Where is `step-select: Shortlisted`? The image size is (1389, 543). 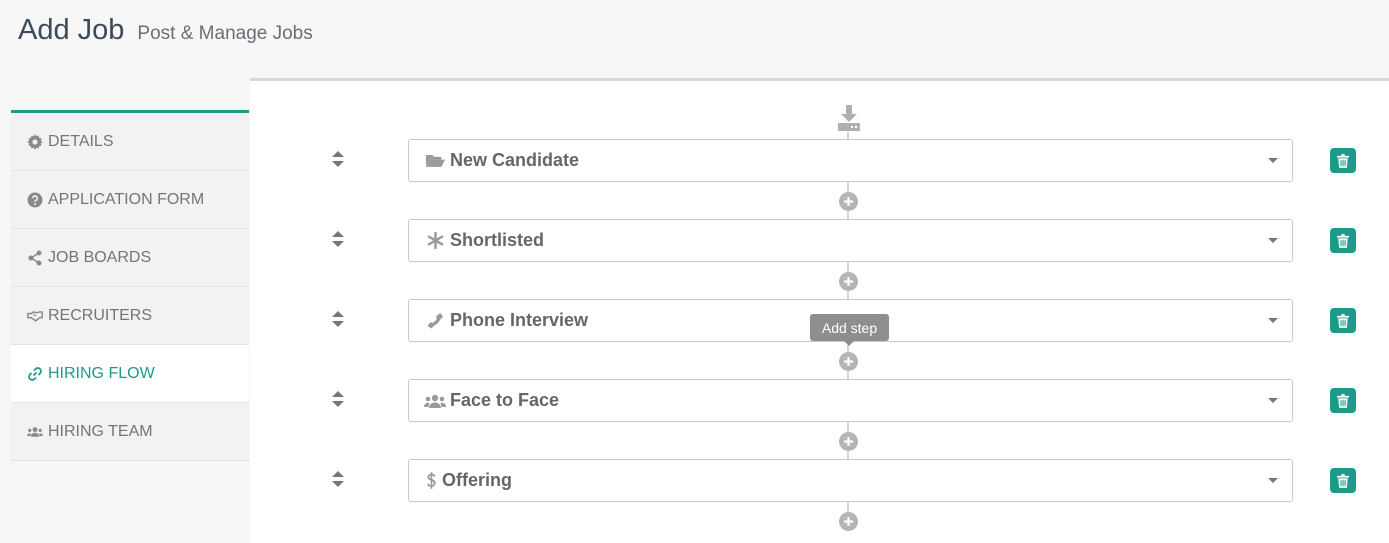 step-select: Shortlisted is located at coordinates (850, 240).